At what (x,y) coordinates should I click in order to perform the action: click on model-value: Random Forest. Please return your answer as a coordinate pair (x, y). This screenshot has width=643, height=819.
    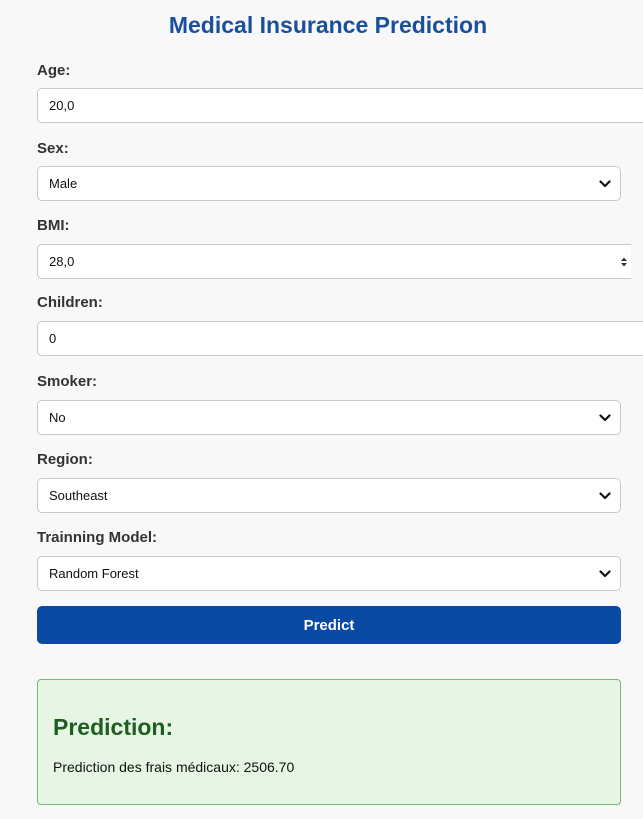
    Looking at the image, I should click on (94, 573).